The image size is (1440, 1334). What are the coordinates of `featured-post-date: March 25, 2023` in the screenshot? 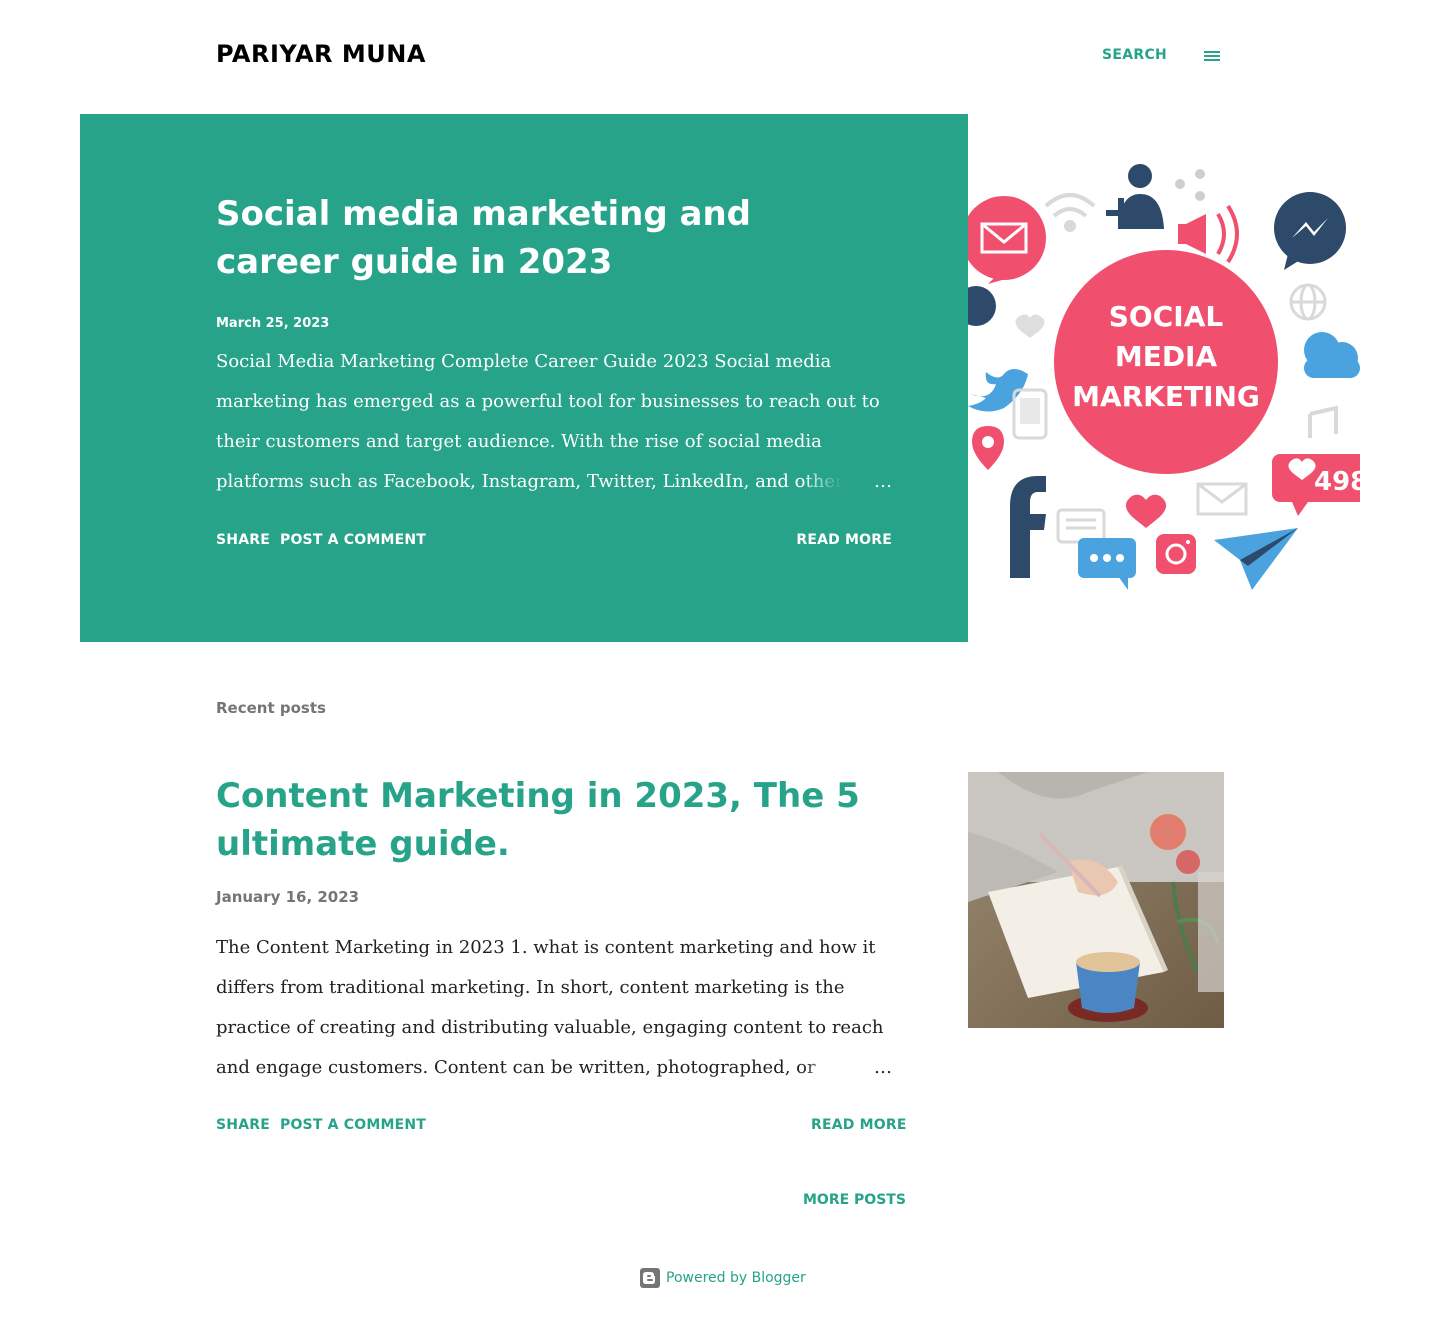 It's located at (272, 323).